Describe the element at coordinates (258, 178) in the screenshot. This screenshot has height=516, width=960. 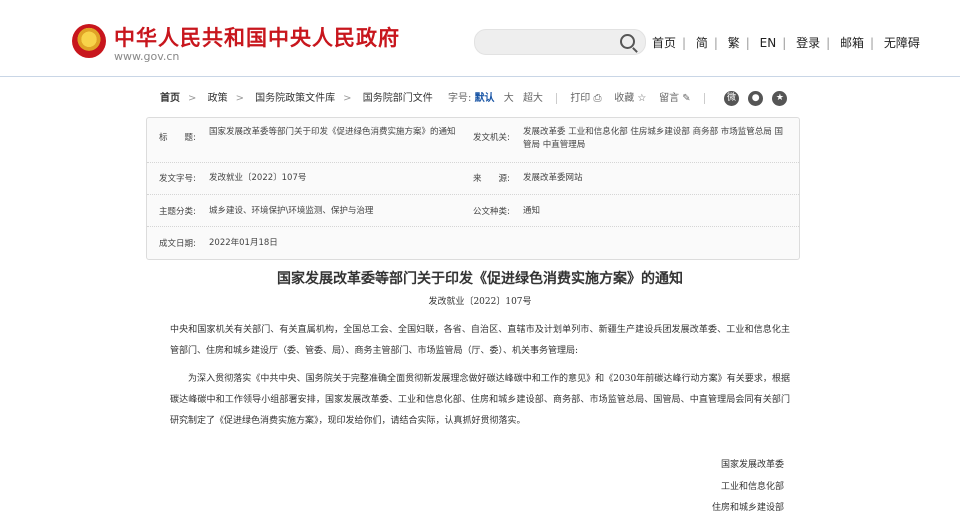
I see `meta-docno-value: 发改就业〔2022〕107号` at that location.